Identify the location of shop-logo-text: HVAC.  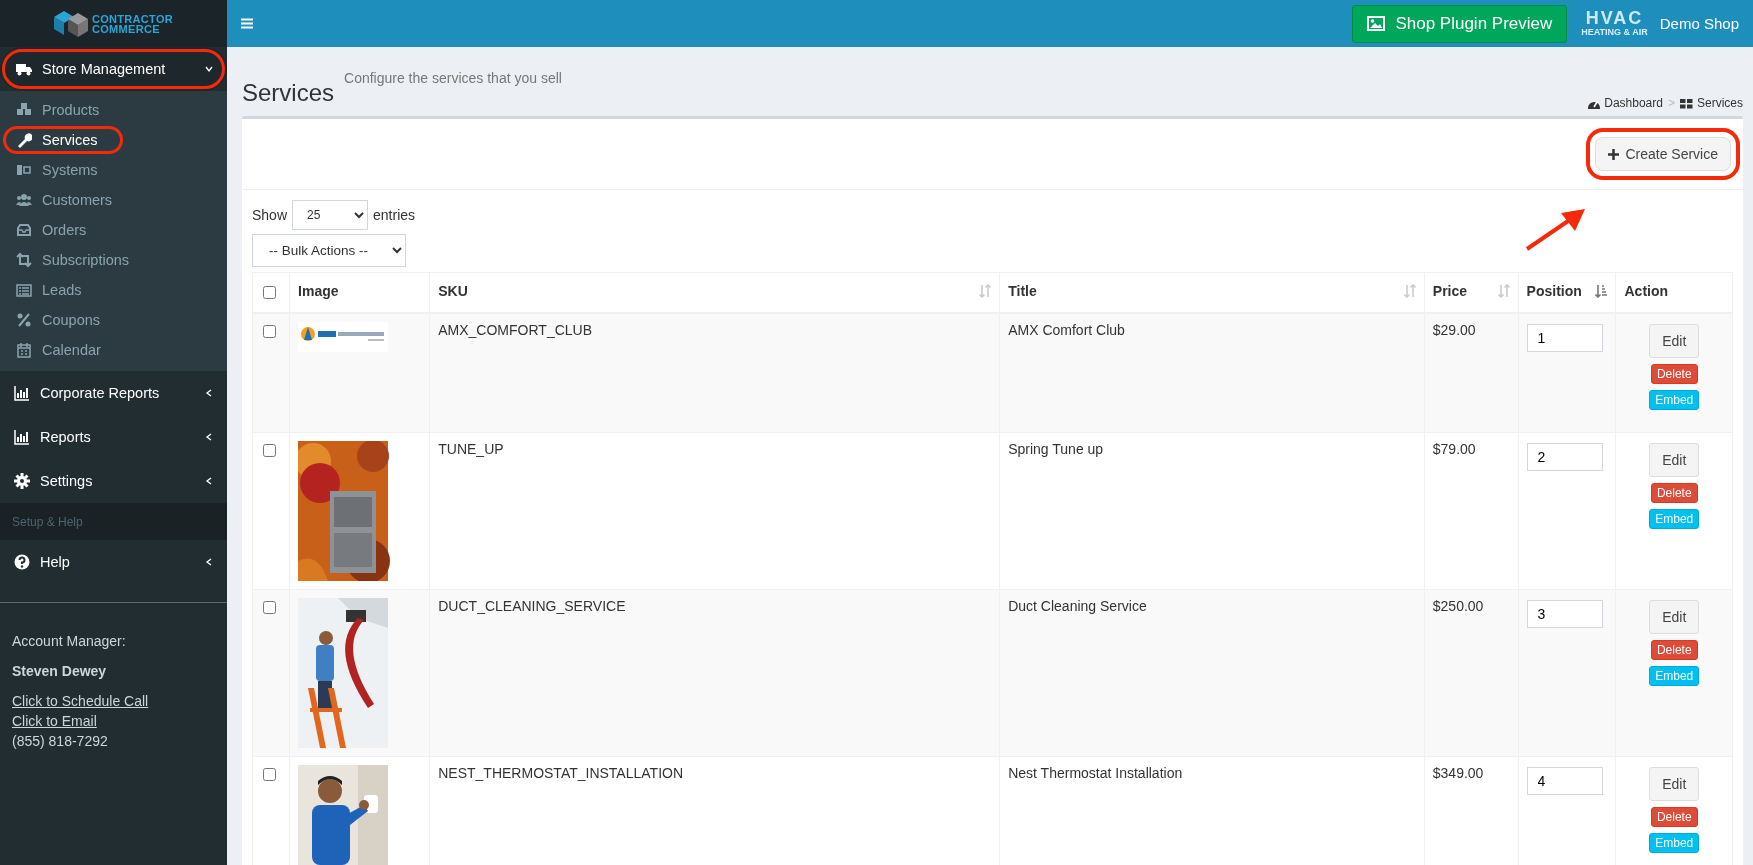
(1614, 18).